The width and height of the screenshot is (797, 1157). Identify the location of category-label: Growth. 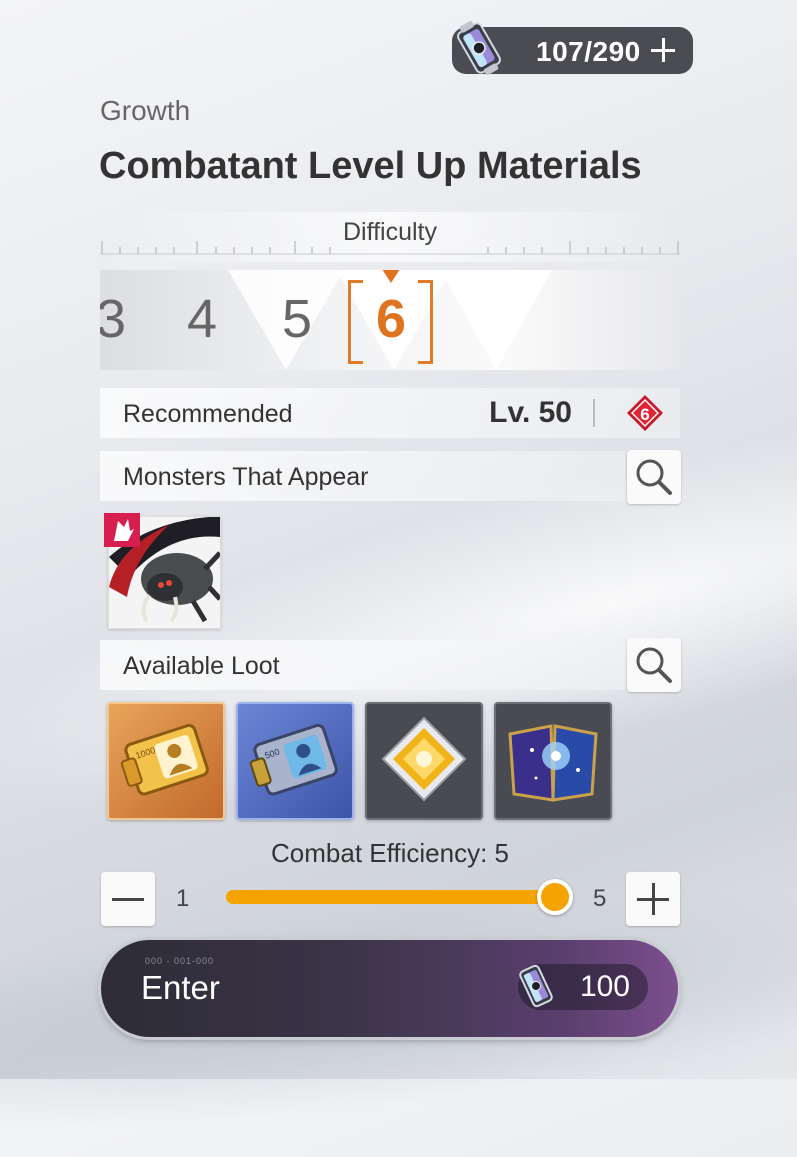
(145, 110).